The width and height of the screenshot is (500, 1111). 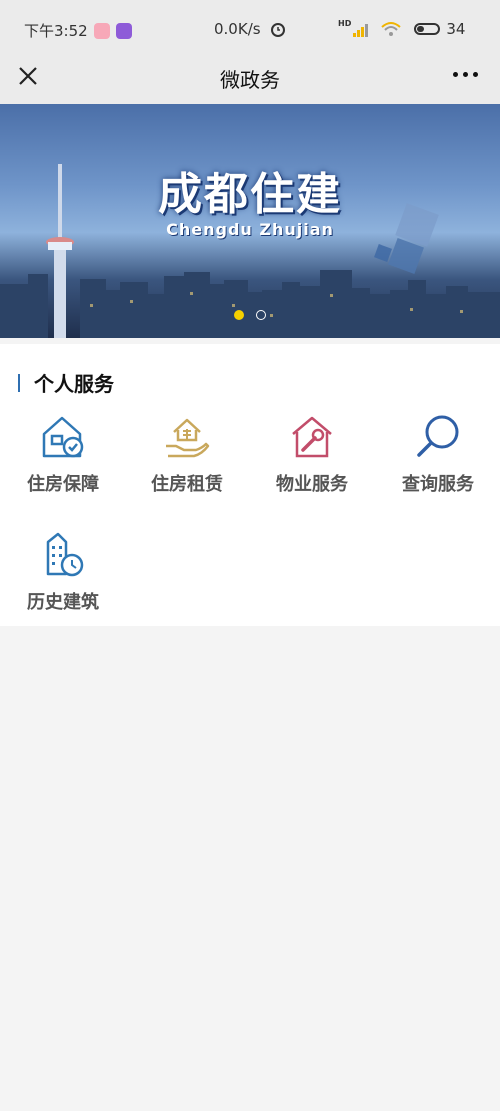 What do you see at coordinates (188, 438) in the screenshot?
I see `hand-house-icon` at bounding box center [188, 438].